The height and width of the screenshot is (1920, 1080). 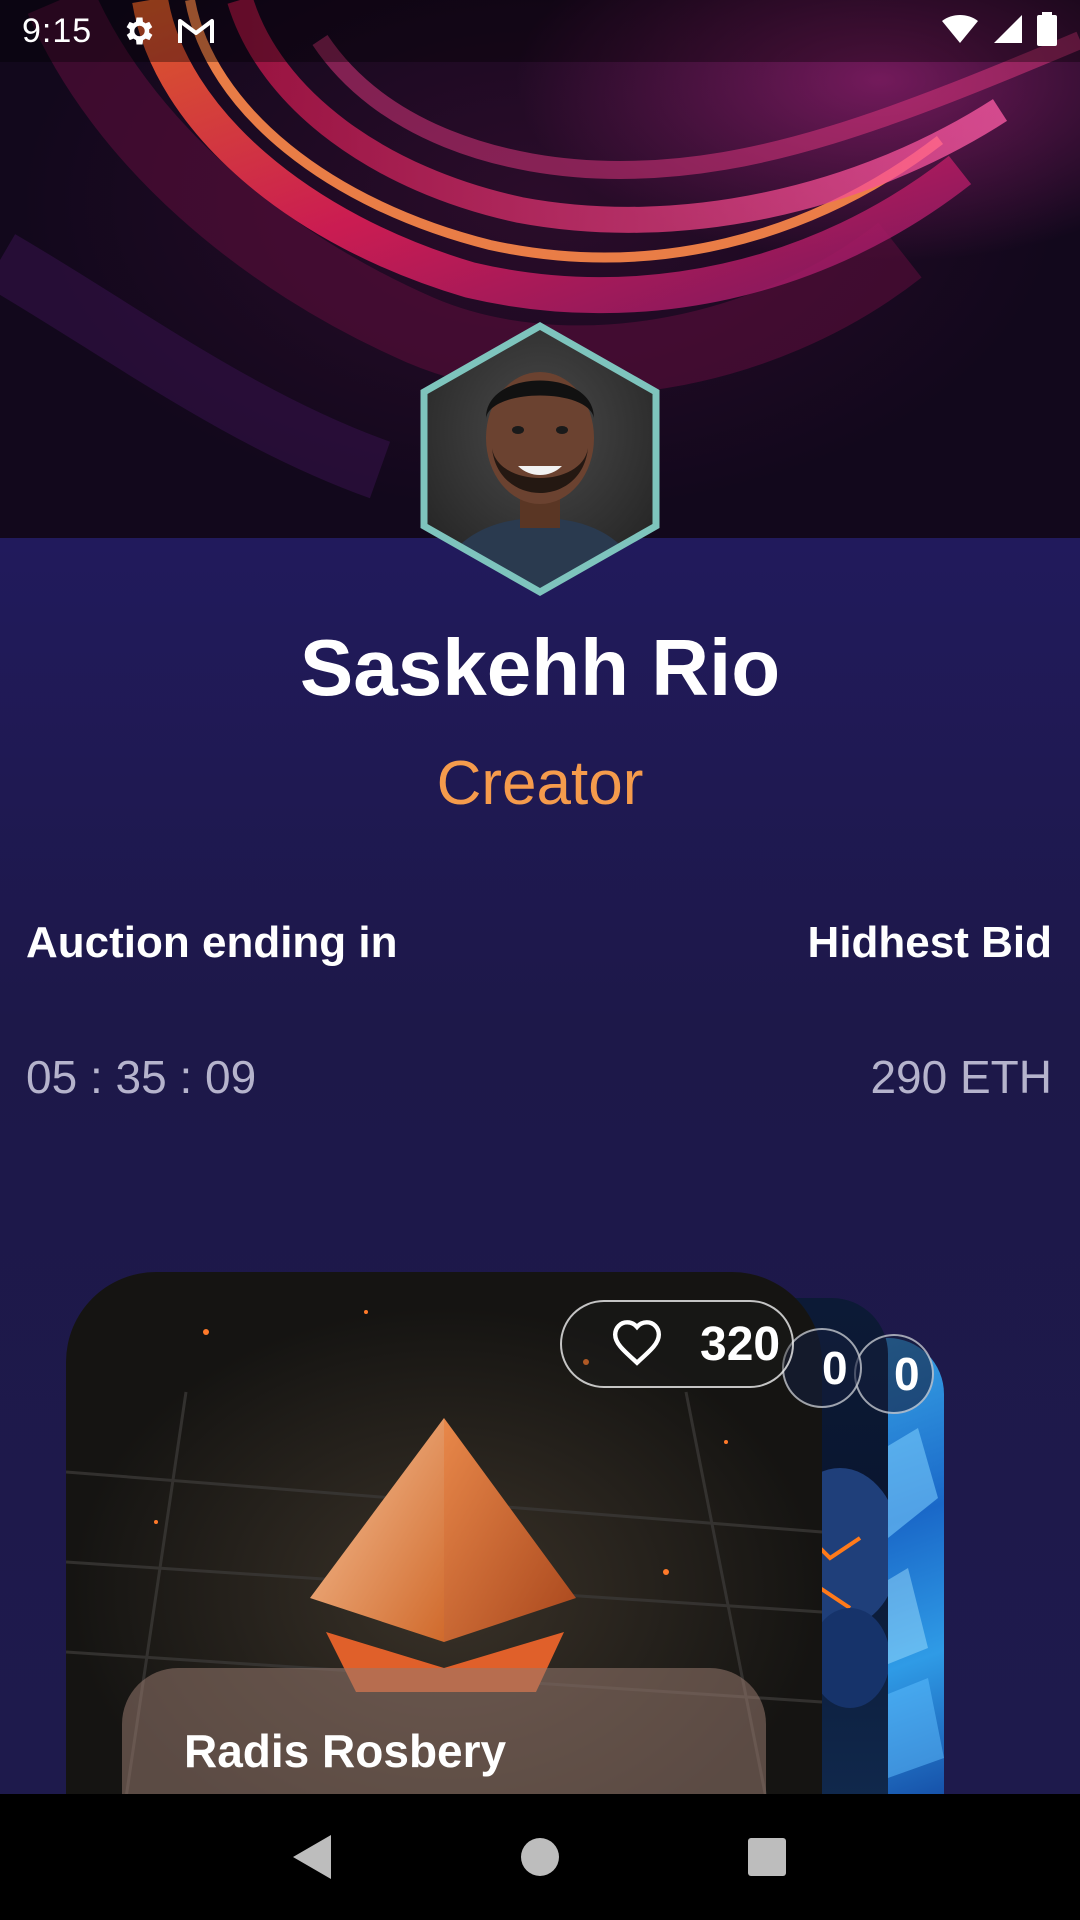 What do you see at coordinates (637, 1344) in the screenshot?
I see `heart-icon` at bounding box center [637, 1344].